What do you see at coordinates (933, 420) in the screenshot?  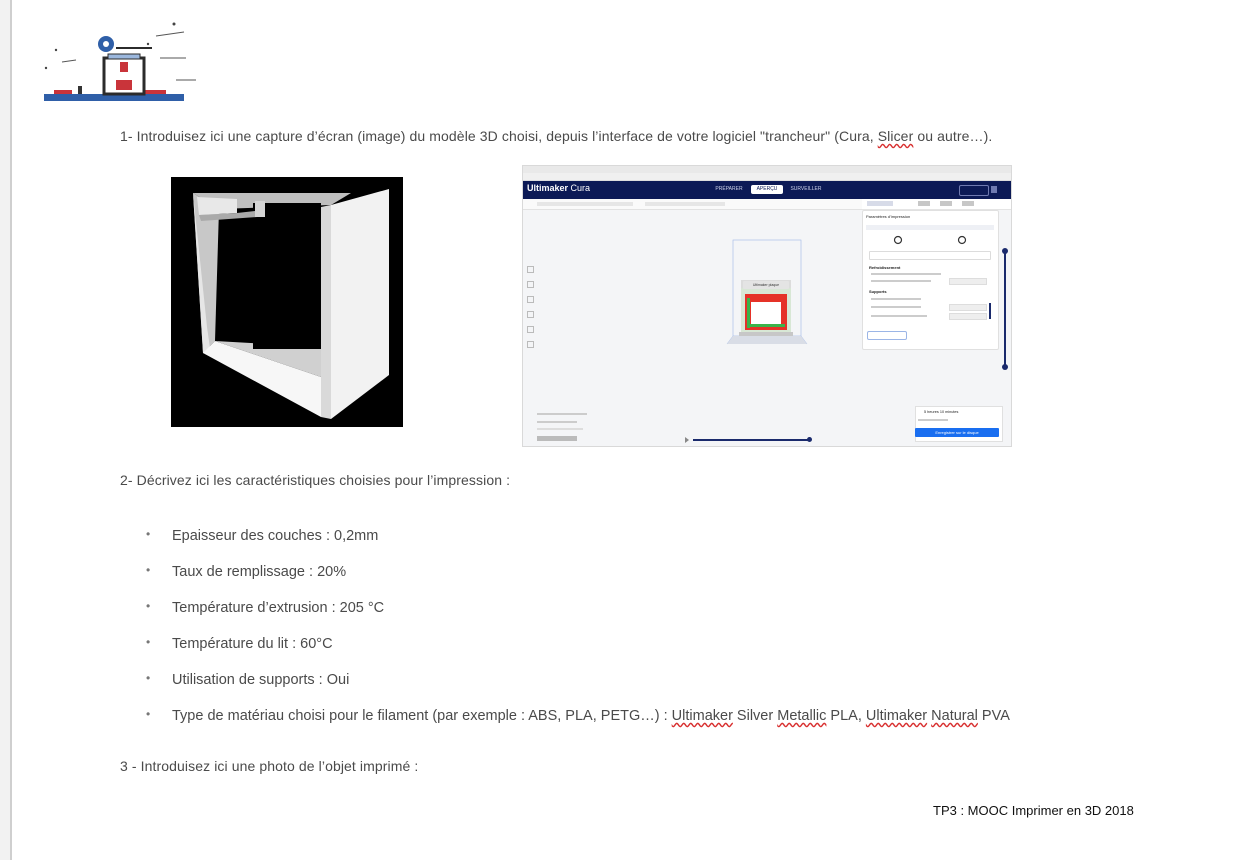 I see `material-usage` at bounding box center [933, 420].